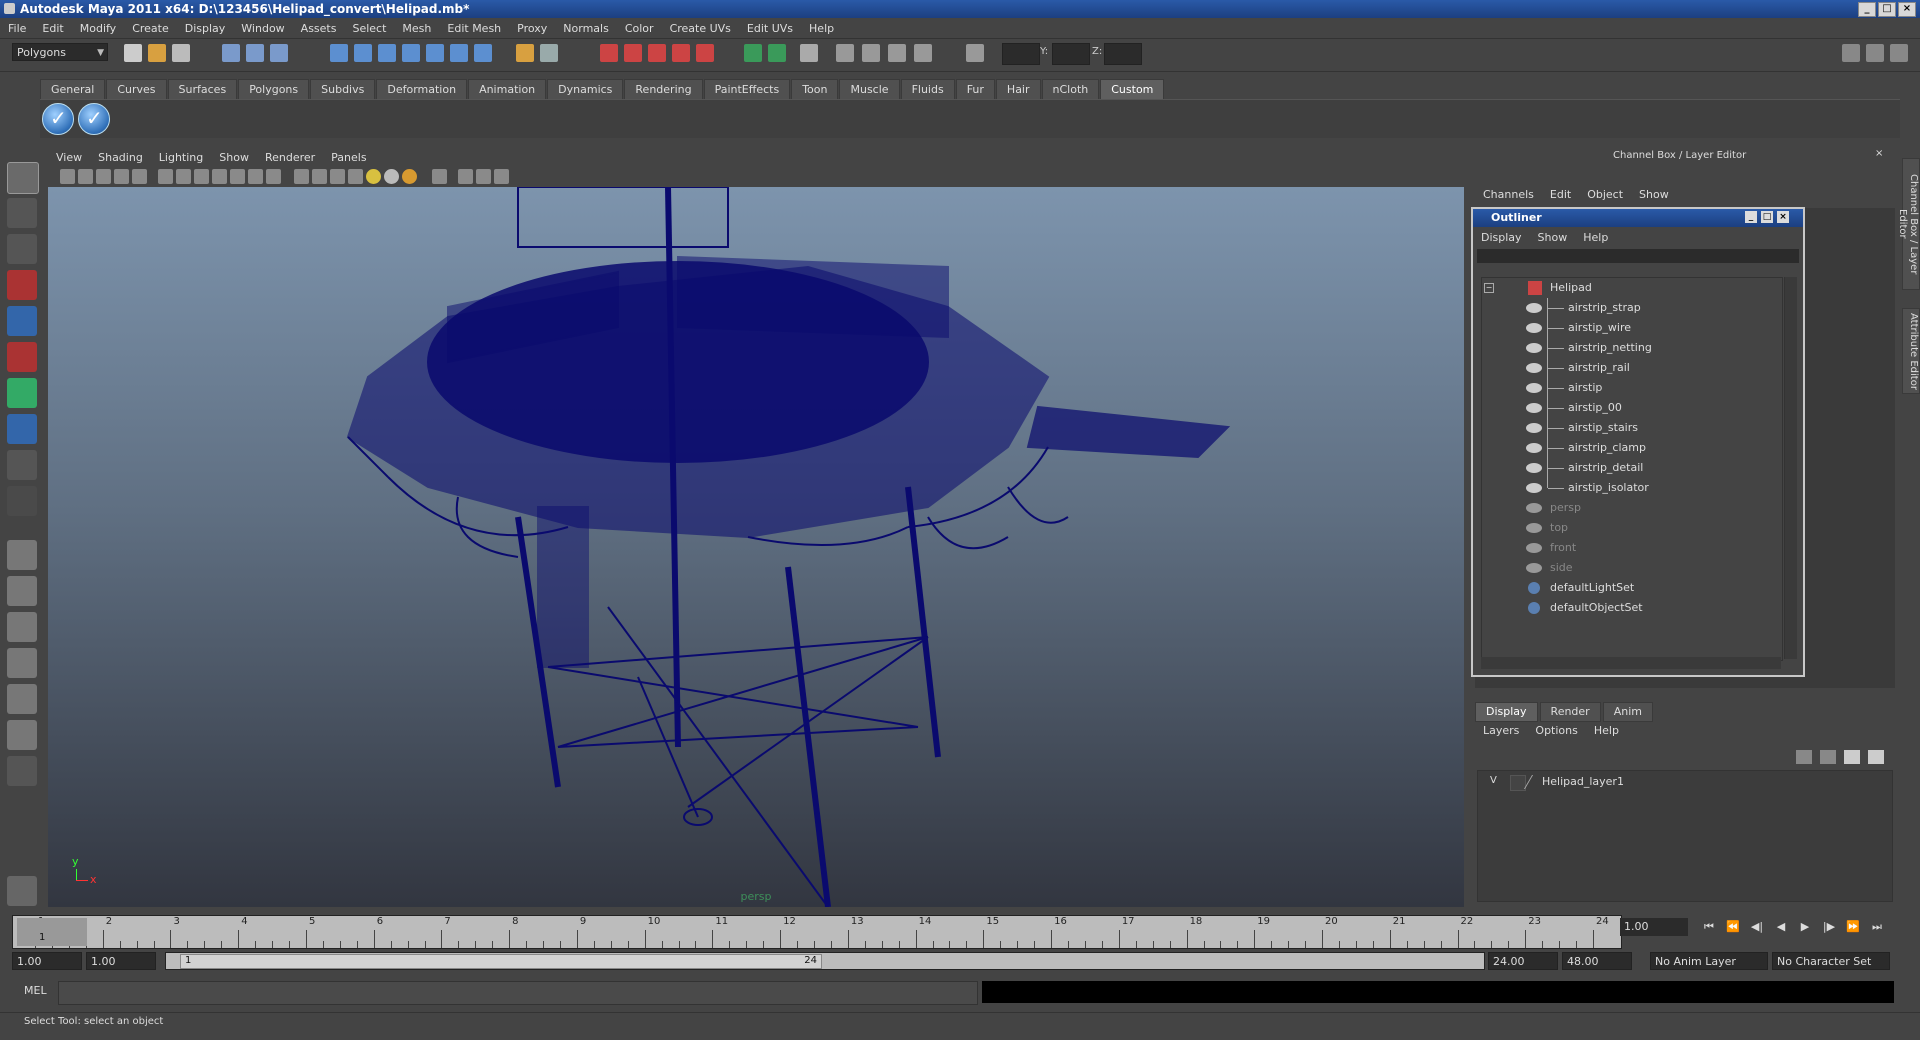  I want to click on outliner-item-root: − Helipad, so click(1632, 288).